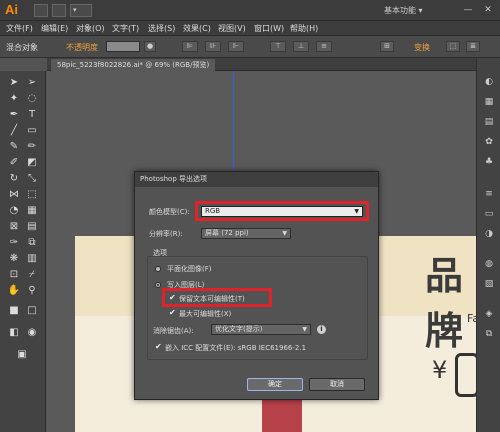 This screenshot has width=500, height=432. I want to click on antialias-select: 优化文字(提示) ▼, so click(261, 329).